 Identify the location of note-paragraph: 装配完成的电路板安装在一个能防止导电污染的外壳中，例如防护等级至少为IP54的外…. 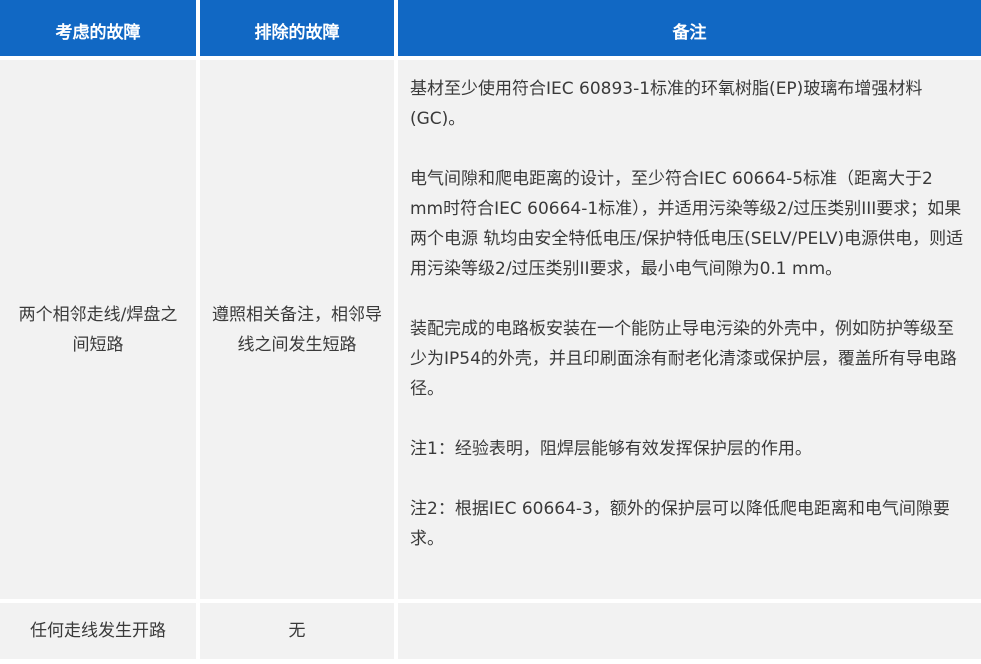
(683, 359).